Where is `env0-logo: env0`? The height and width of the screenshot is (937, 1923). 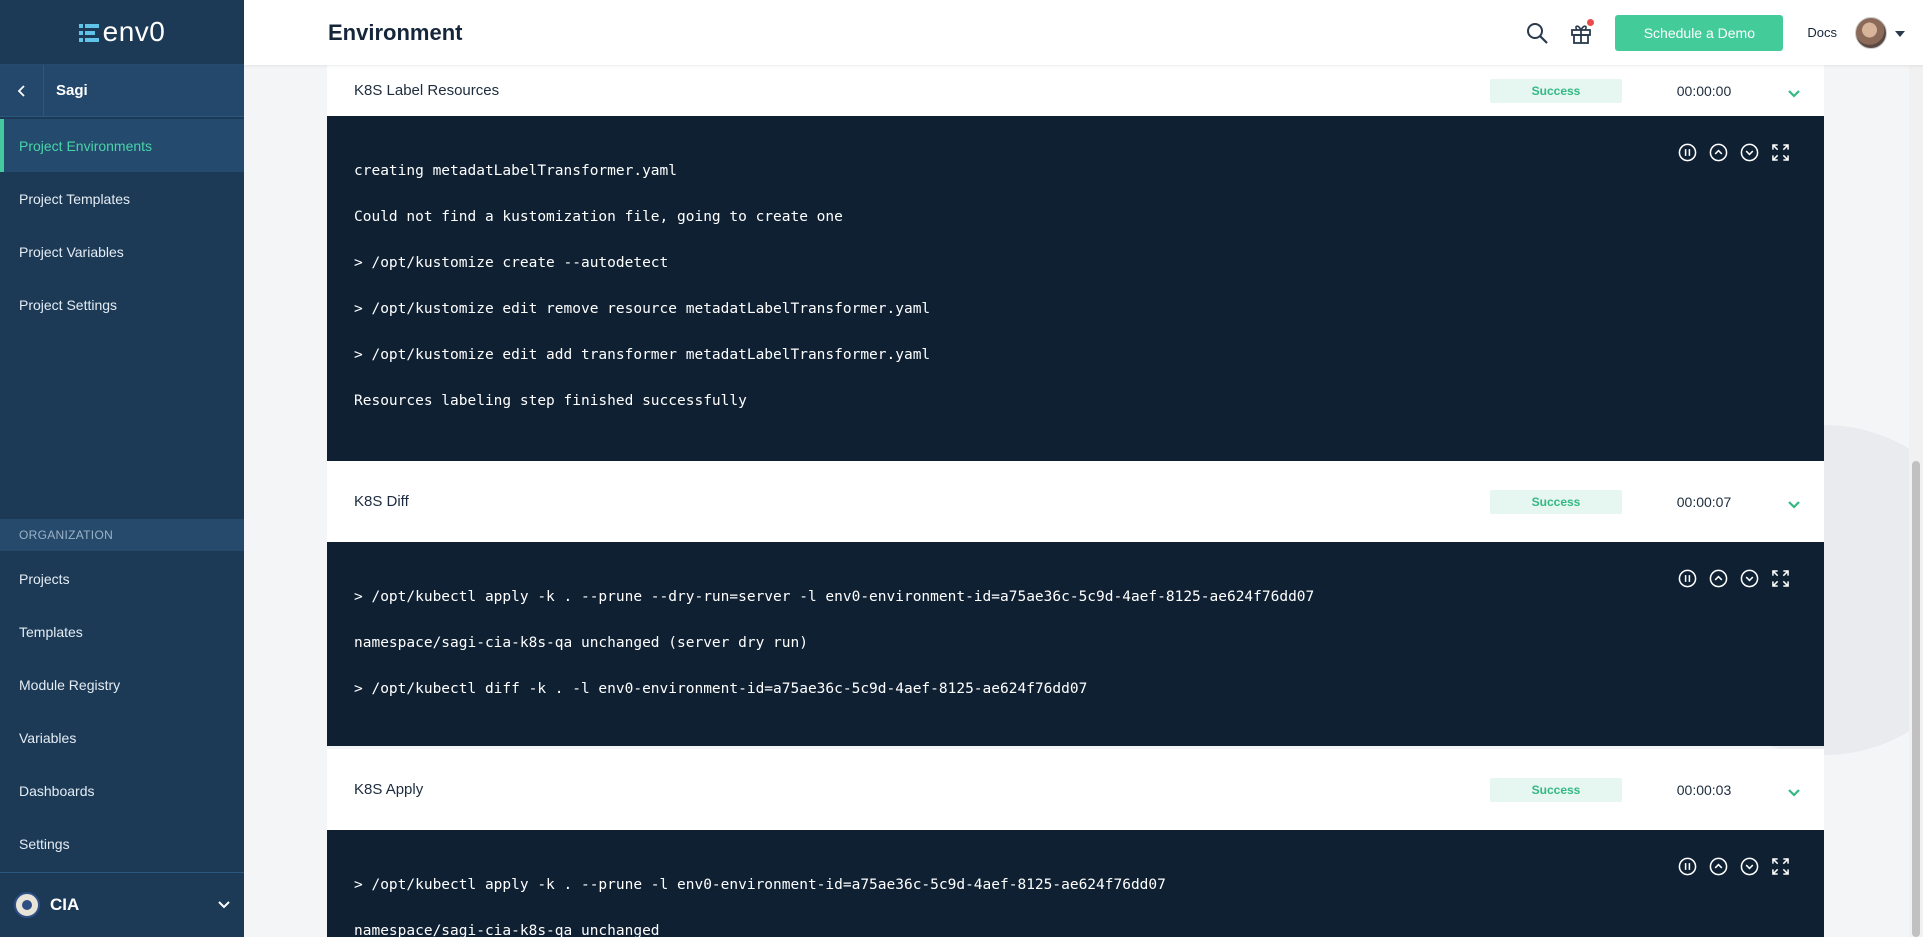 env0-logo: env0 is located at coordinates (122, 32).